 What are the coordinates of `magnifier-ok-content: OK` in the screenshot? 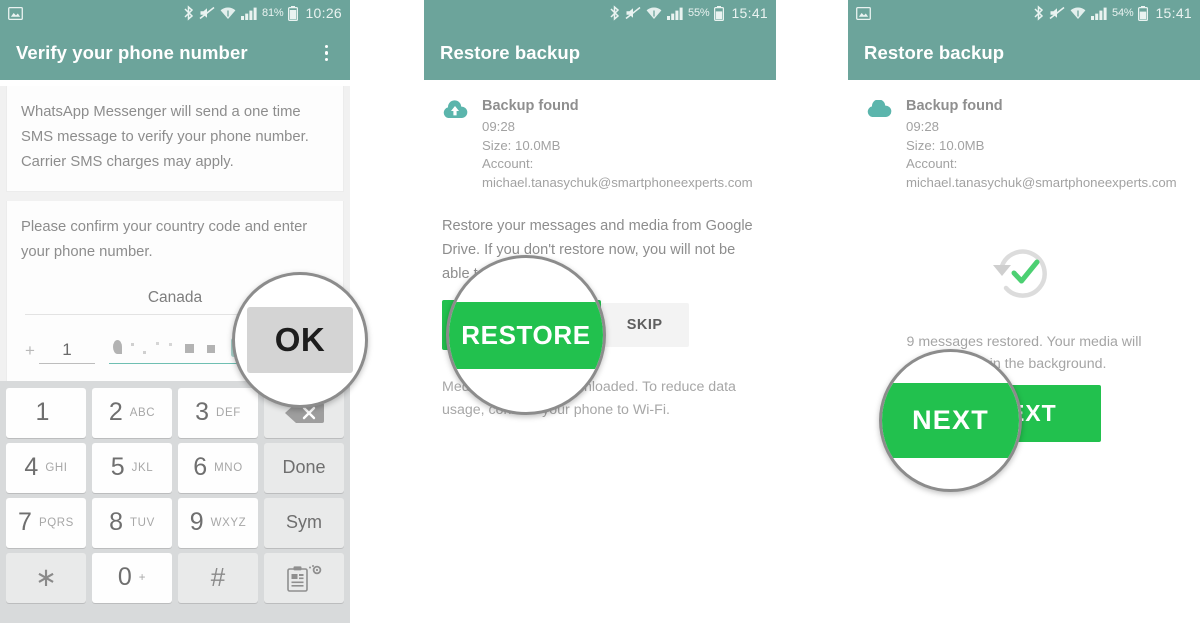 It's located at (300, 340).